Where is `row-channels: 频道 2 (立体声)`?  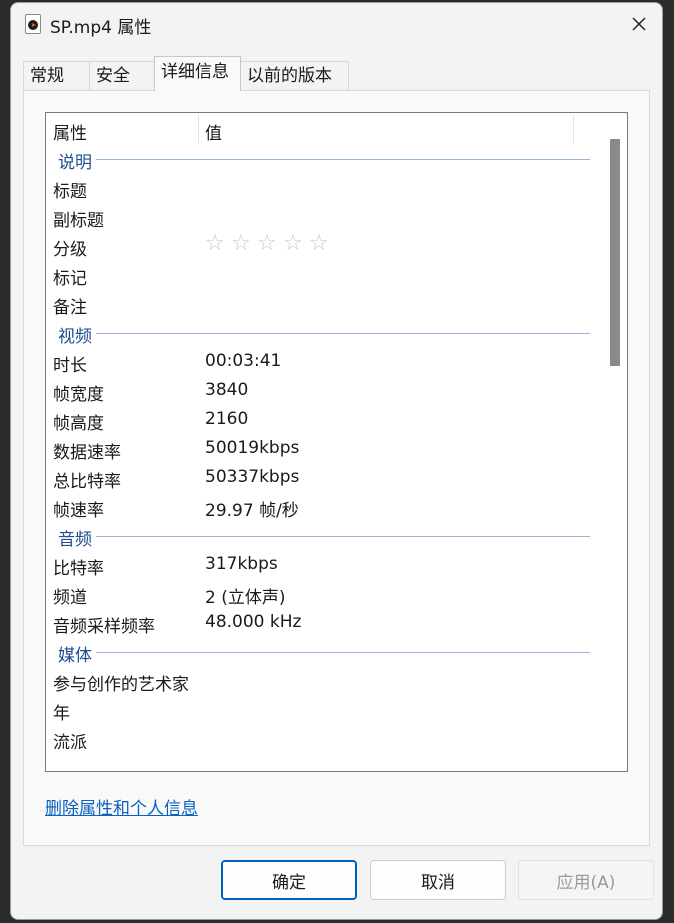
row-channels: 频道 2 (立体声) is located at coordinates (323, 593).